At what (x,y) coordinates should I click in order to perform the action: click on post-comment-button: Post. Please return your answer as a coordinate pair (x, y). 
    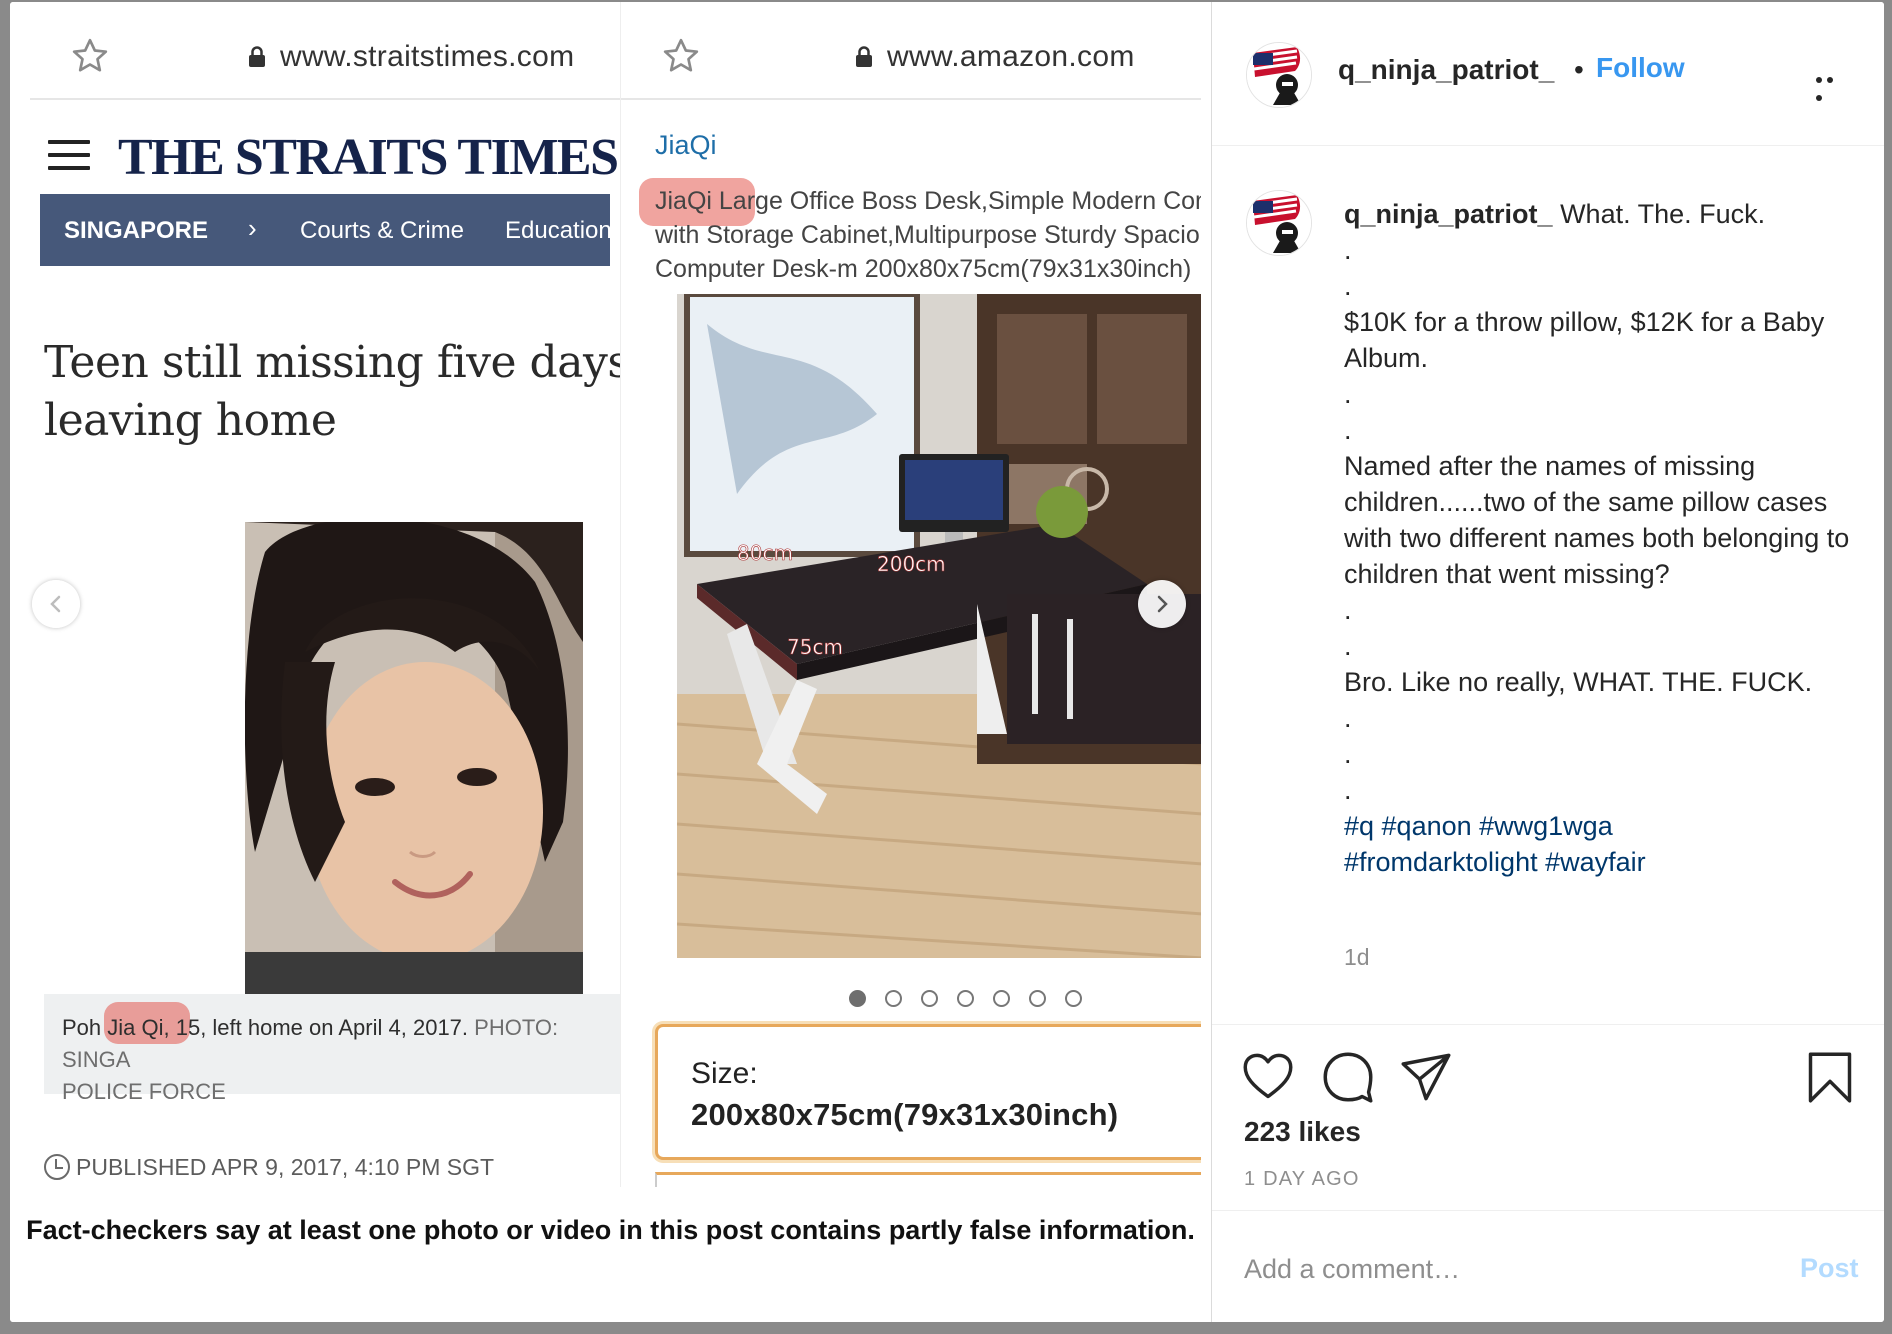
    Looking at the image, I should click on (1829, 1268).